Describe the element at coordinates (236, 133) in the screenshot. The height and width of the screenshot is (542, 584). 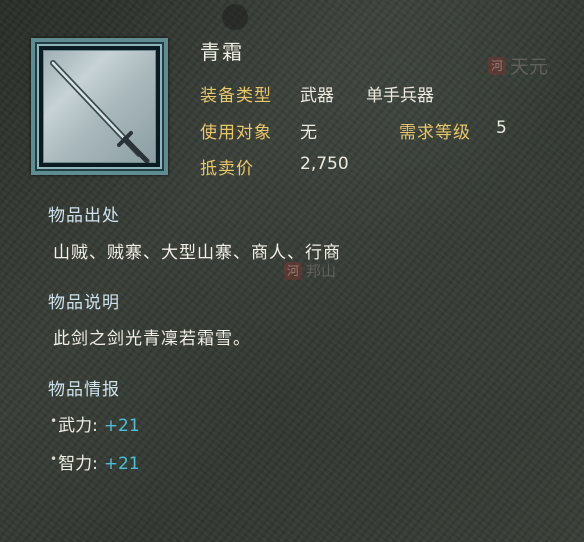
I see `user-label: 使用对象` at that location.